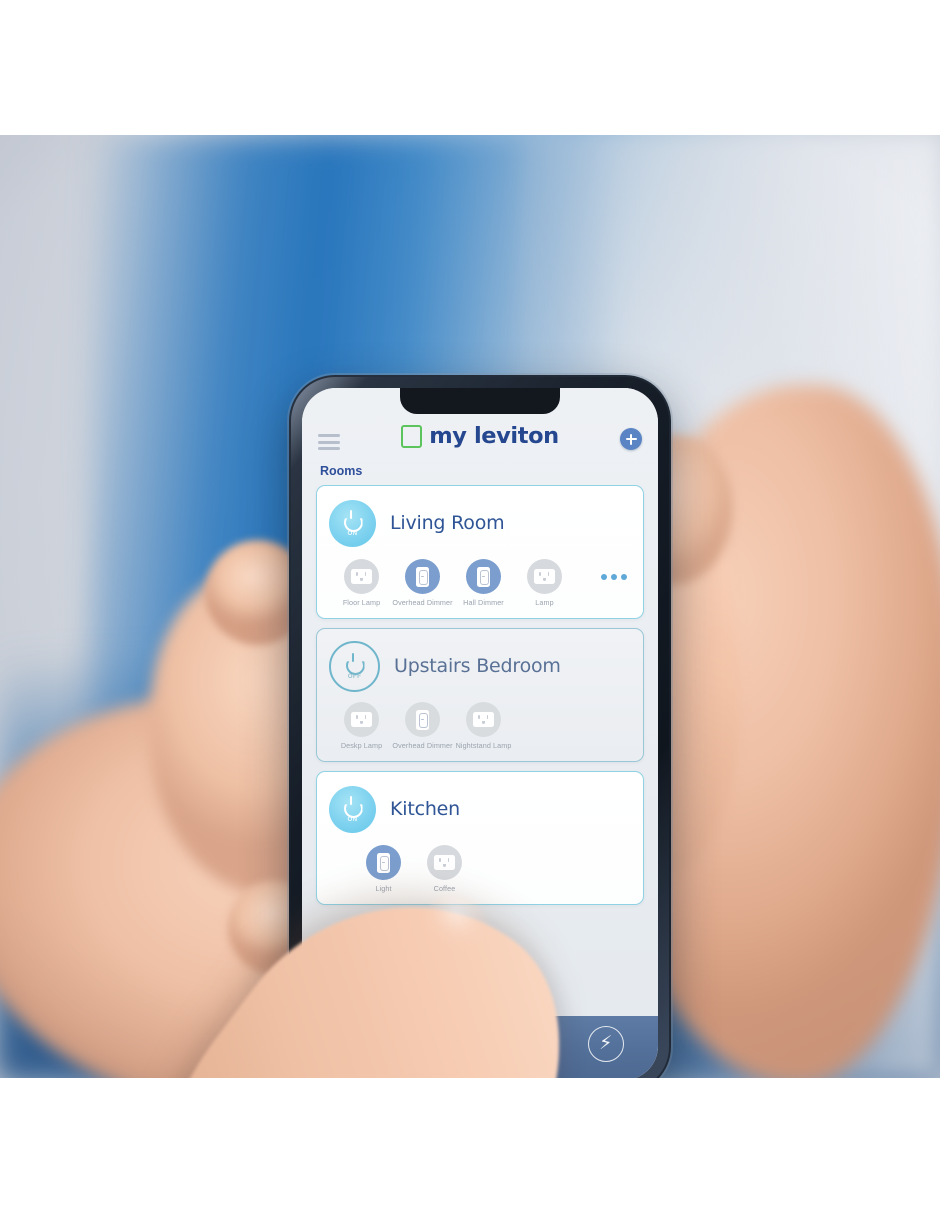  Describe the element at coordinates (631, 439) in the screenshot. I see `add-button` at that location.